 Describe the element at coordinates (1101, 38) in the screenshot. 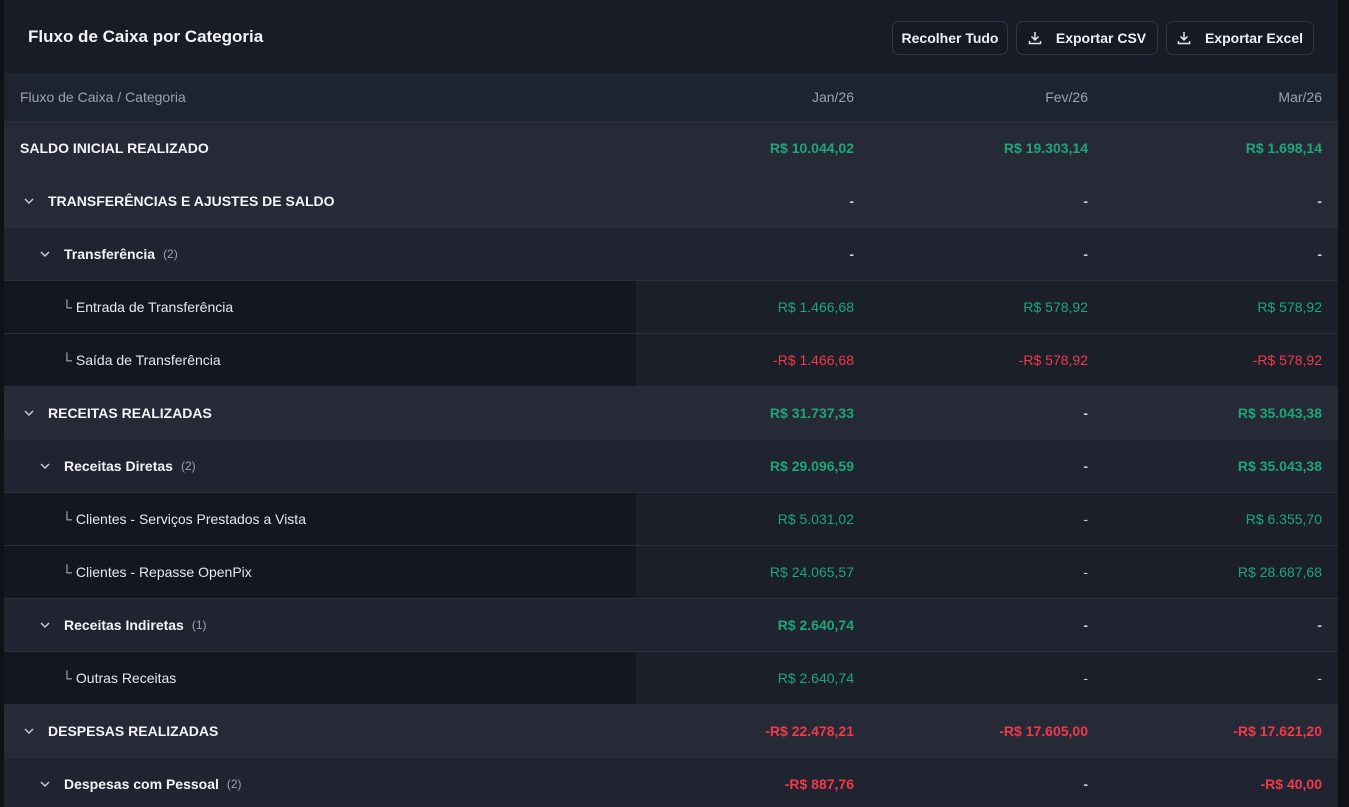

I see `export-csv-label: Exportar CSV` at that location.